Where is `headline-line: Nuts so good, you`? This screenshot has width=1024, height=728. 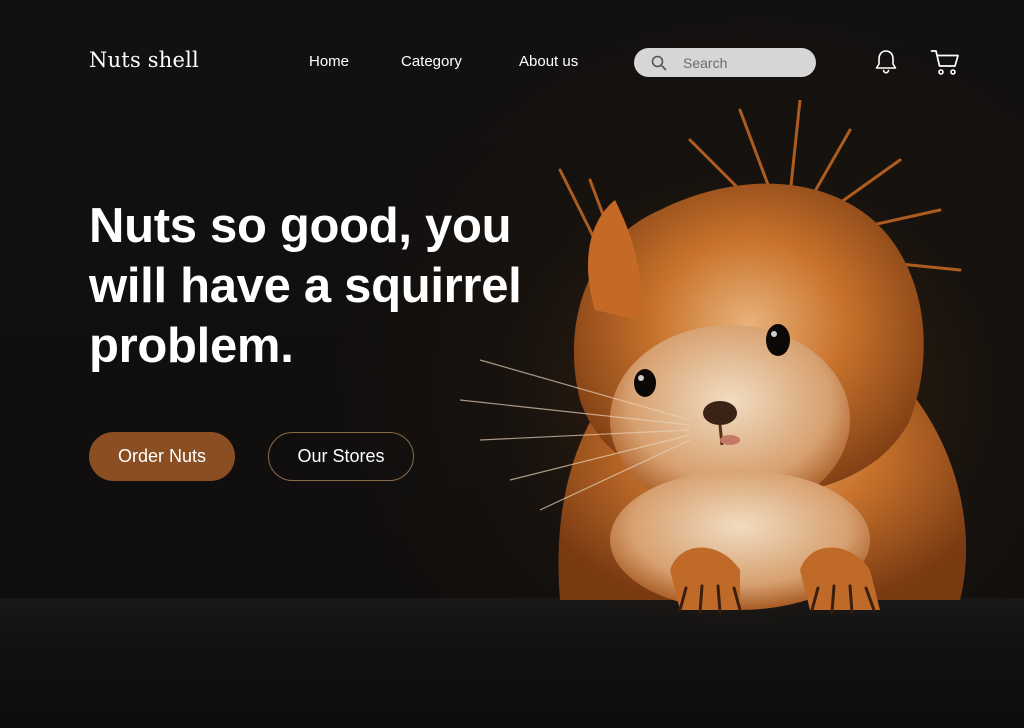 headline-line: Nuts so good, you is located at coordinates (300, 226).